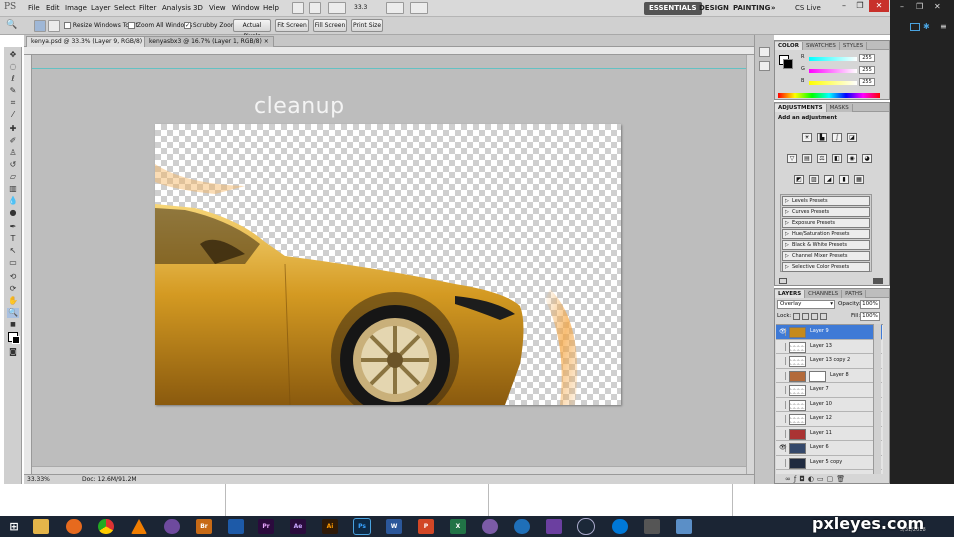 This screenshot has width=954, height=537. I want to click on tab-styles: STYLES, so click(853, 46).